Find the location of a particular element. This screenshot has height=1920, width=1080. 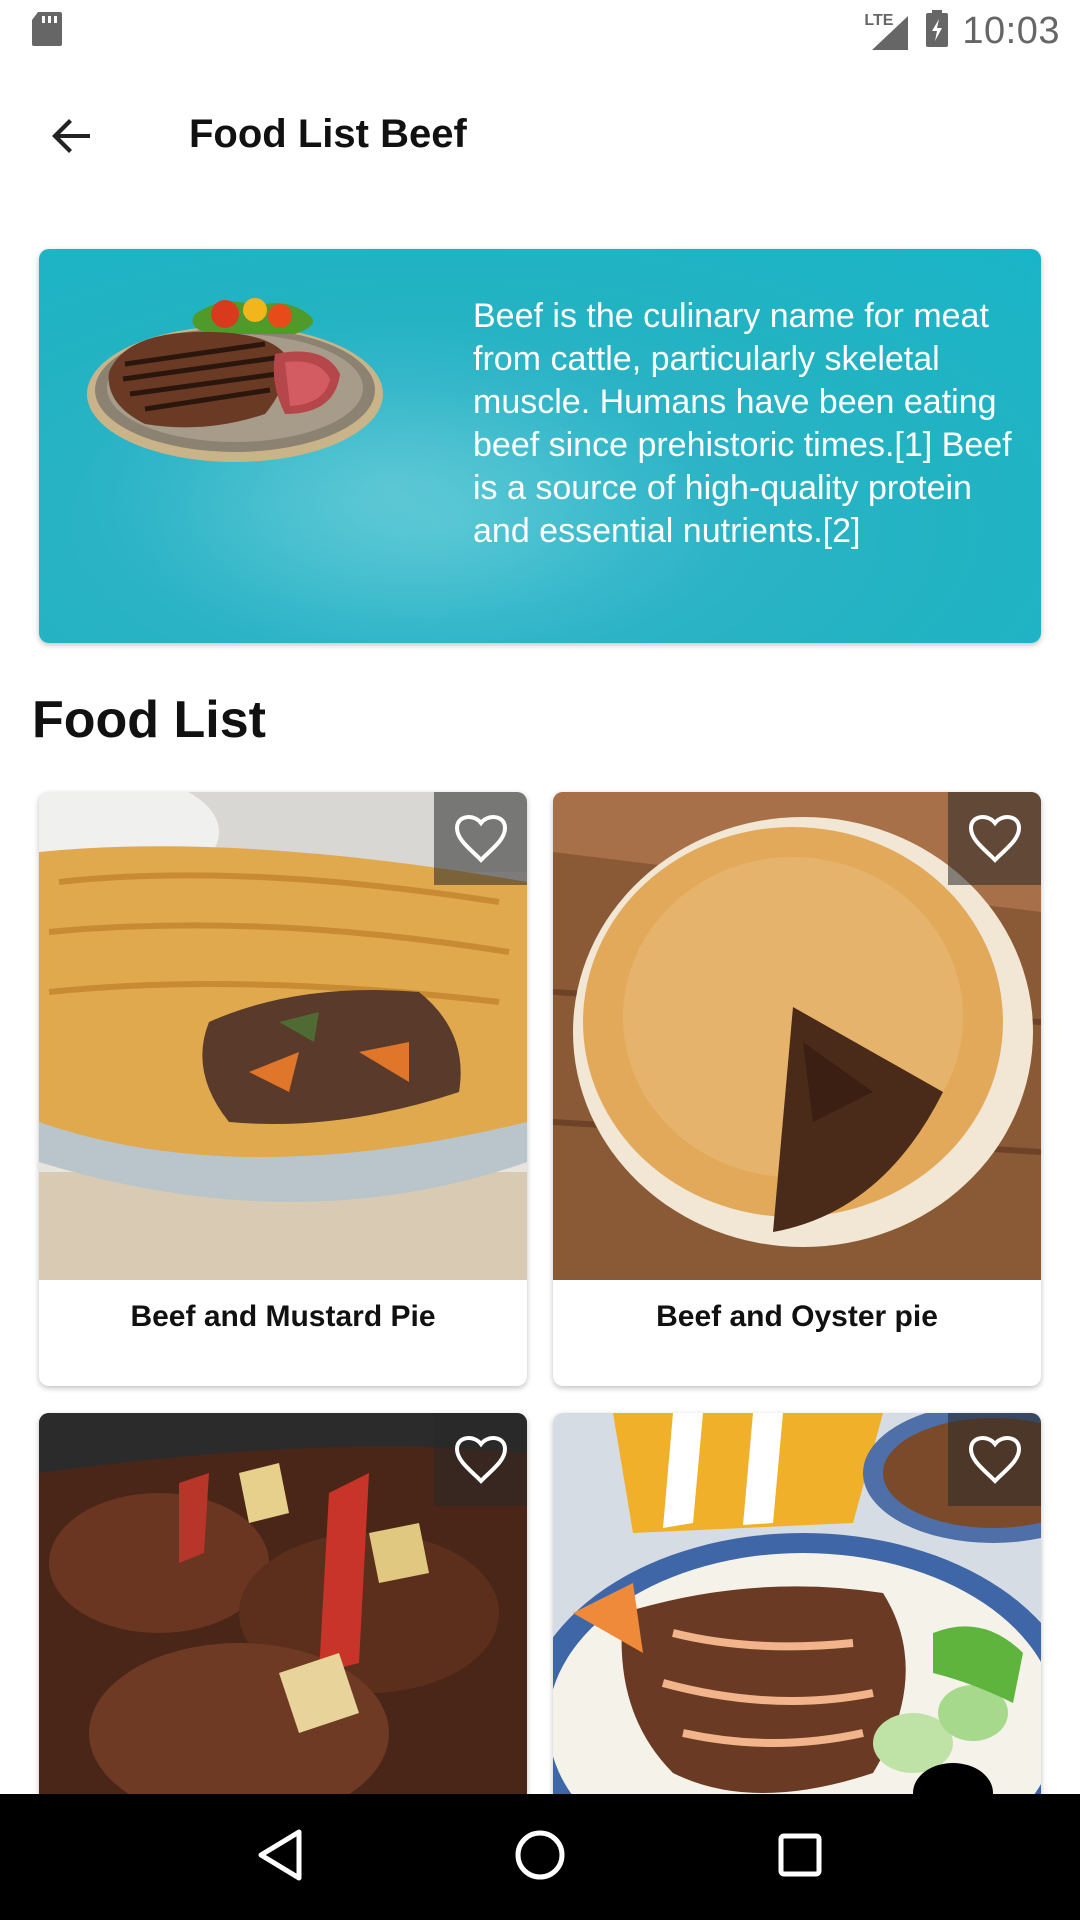

status-right: LTE 10:03 is located at coordinates (962, 31).